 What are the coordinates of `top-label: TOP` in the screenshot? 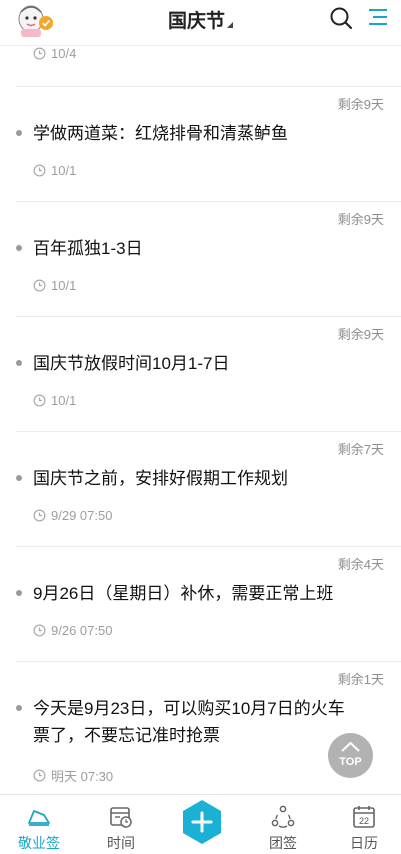 It's located at (350, 762).